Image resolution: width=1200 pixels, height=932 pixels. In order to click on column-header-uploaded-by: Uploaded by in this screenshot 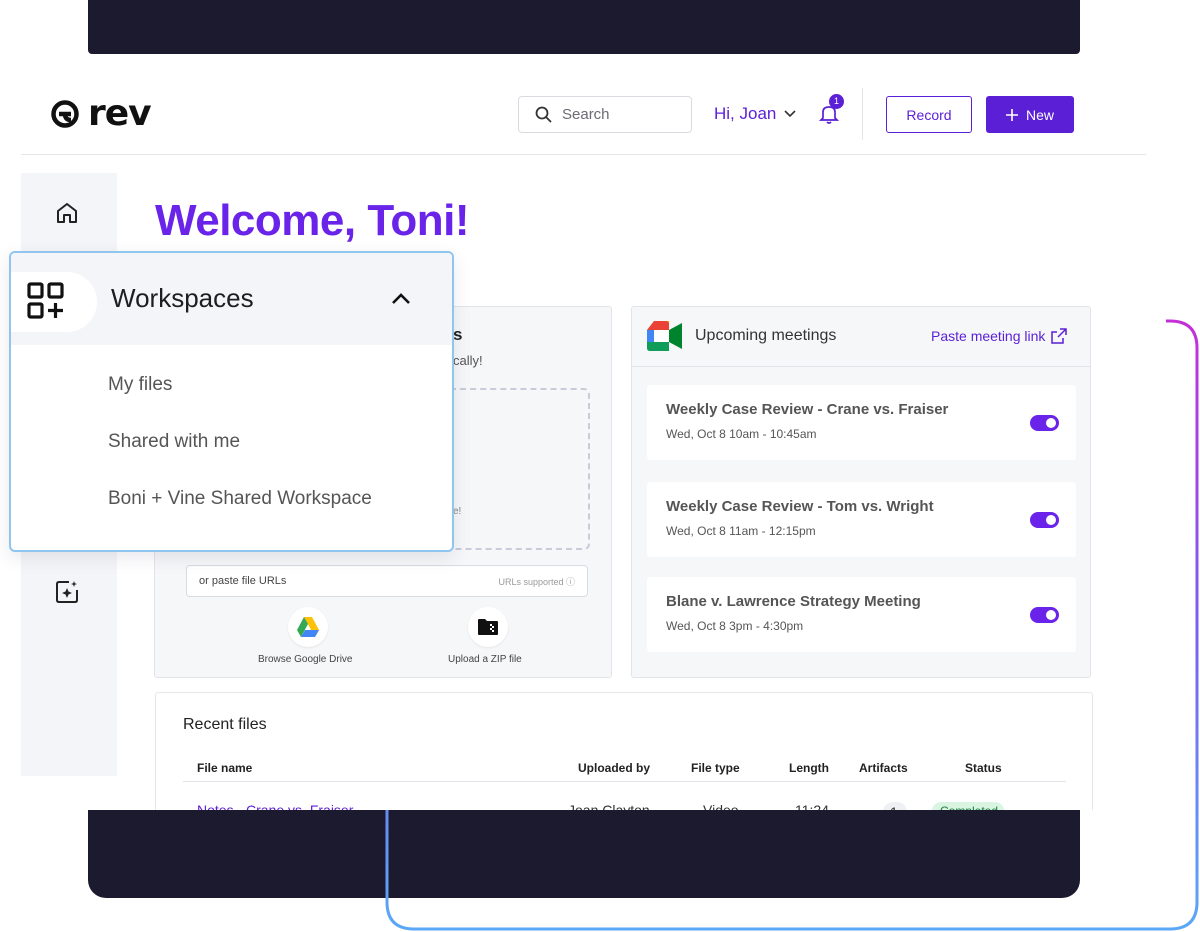, I will do `click(614, 768)`.